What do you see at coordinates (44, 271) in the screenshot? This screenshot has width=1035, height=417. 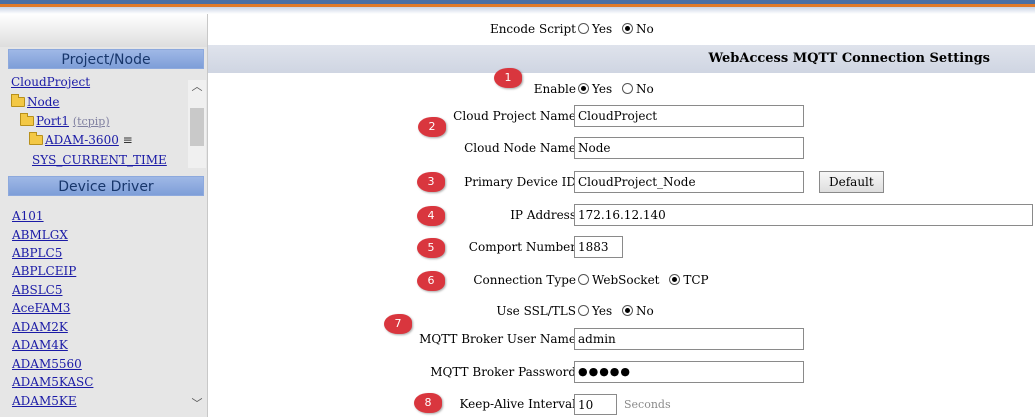 I see `driver-item: ABPLCEIP` at bounding box center [44, 271].